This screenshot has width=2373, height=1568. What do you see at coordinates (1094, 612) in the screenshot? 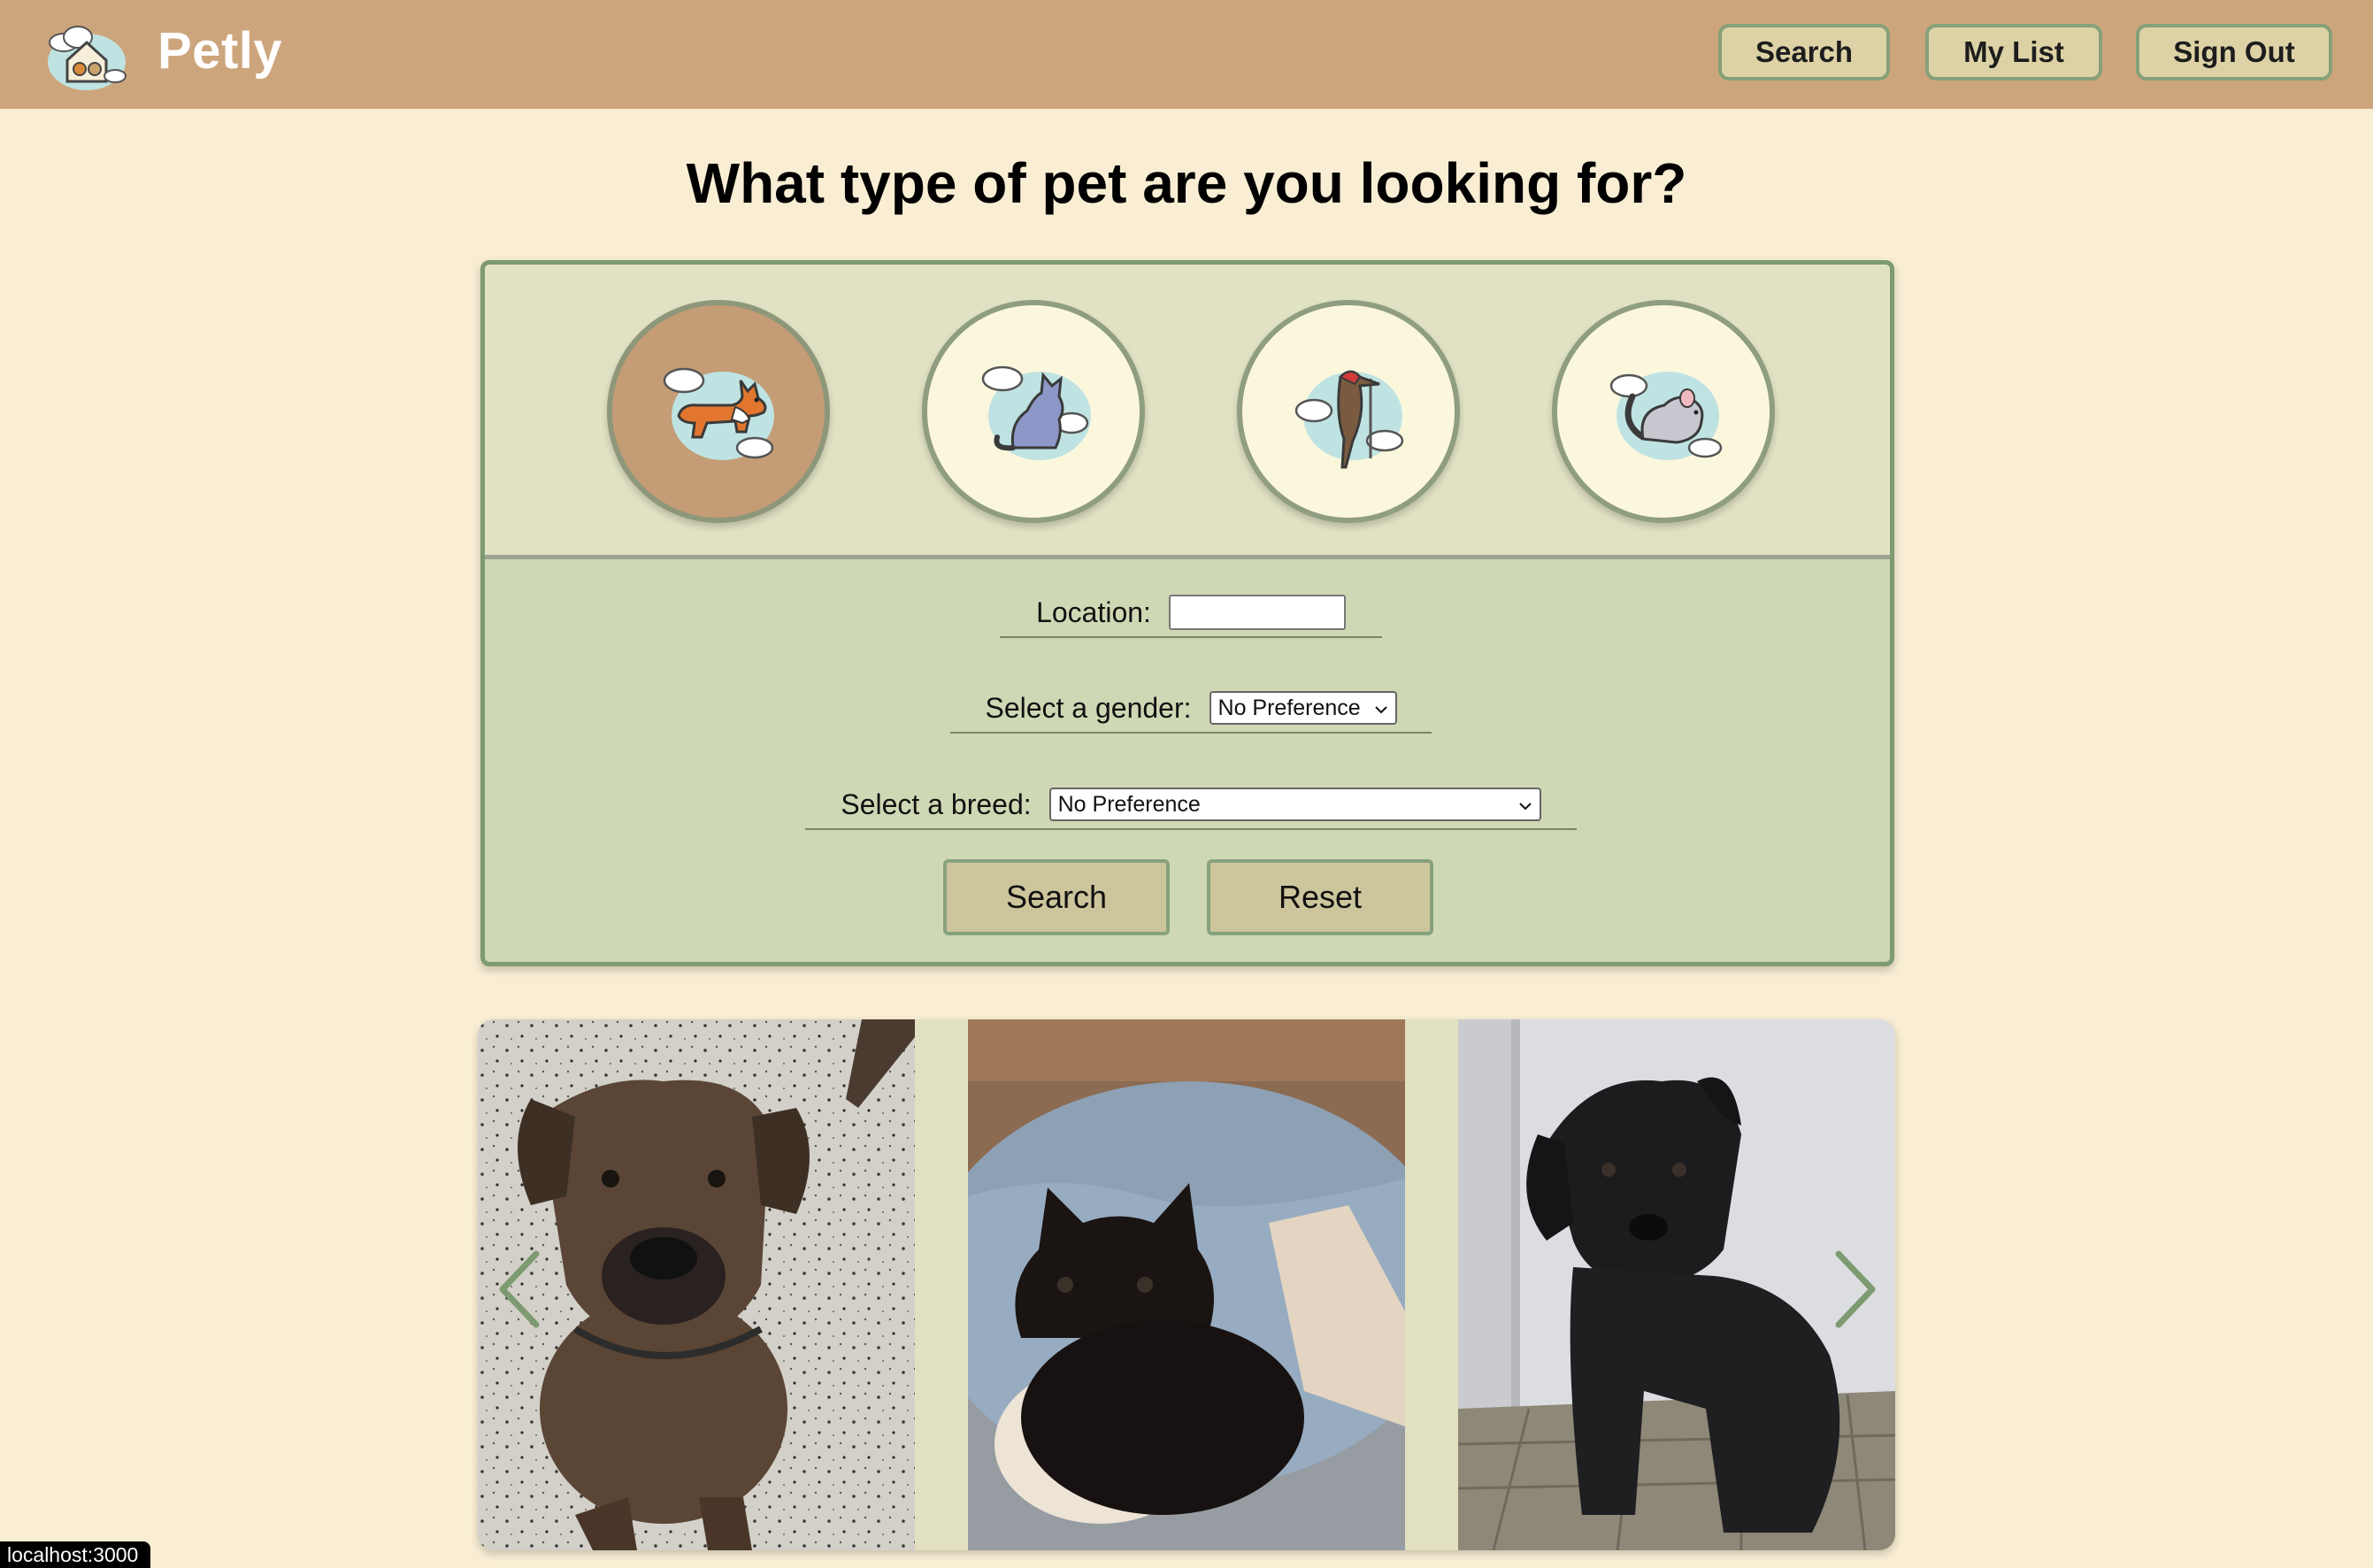
I see `location-label: Location:` at bounding box center [1094, 612].